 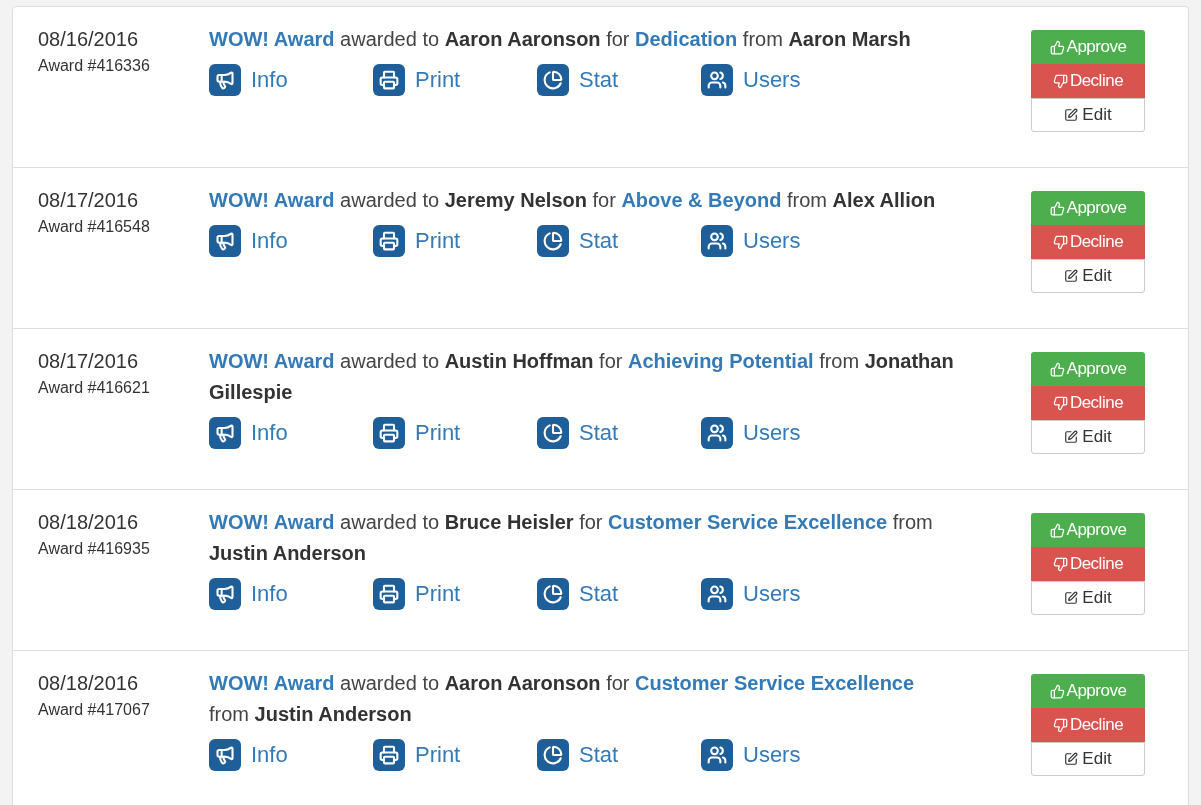 I want to click on award-description: WOW! Award awarded to Bruce Heisler for Customer Service Excellence from Justin Anderson, so click(x=571, y=538).